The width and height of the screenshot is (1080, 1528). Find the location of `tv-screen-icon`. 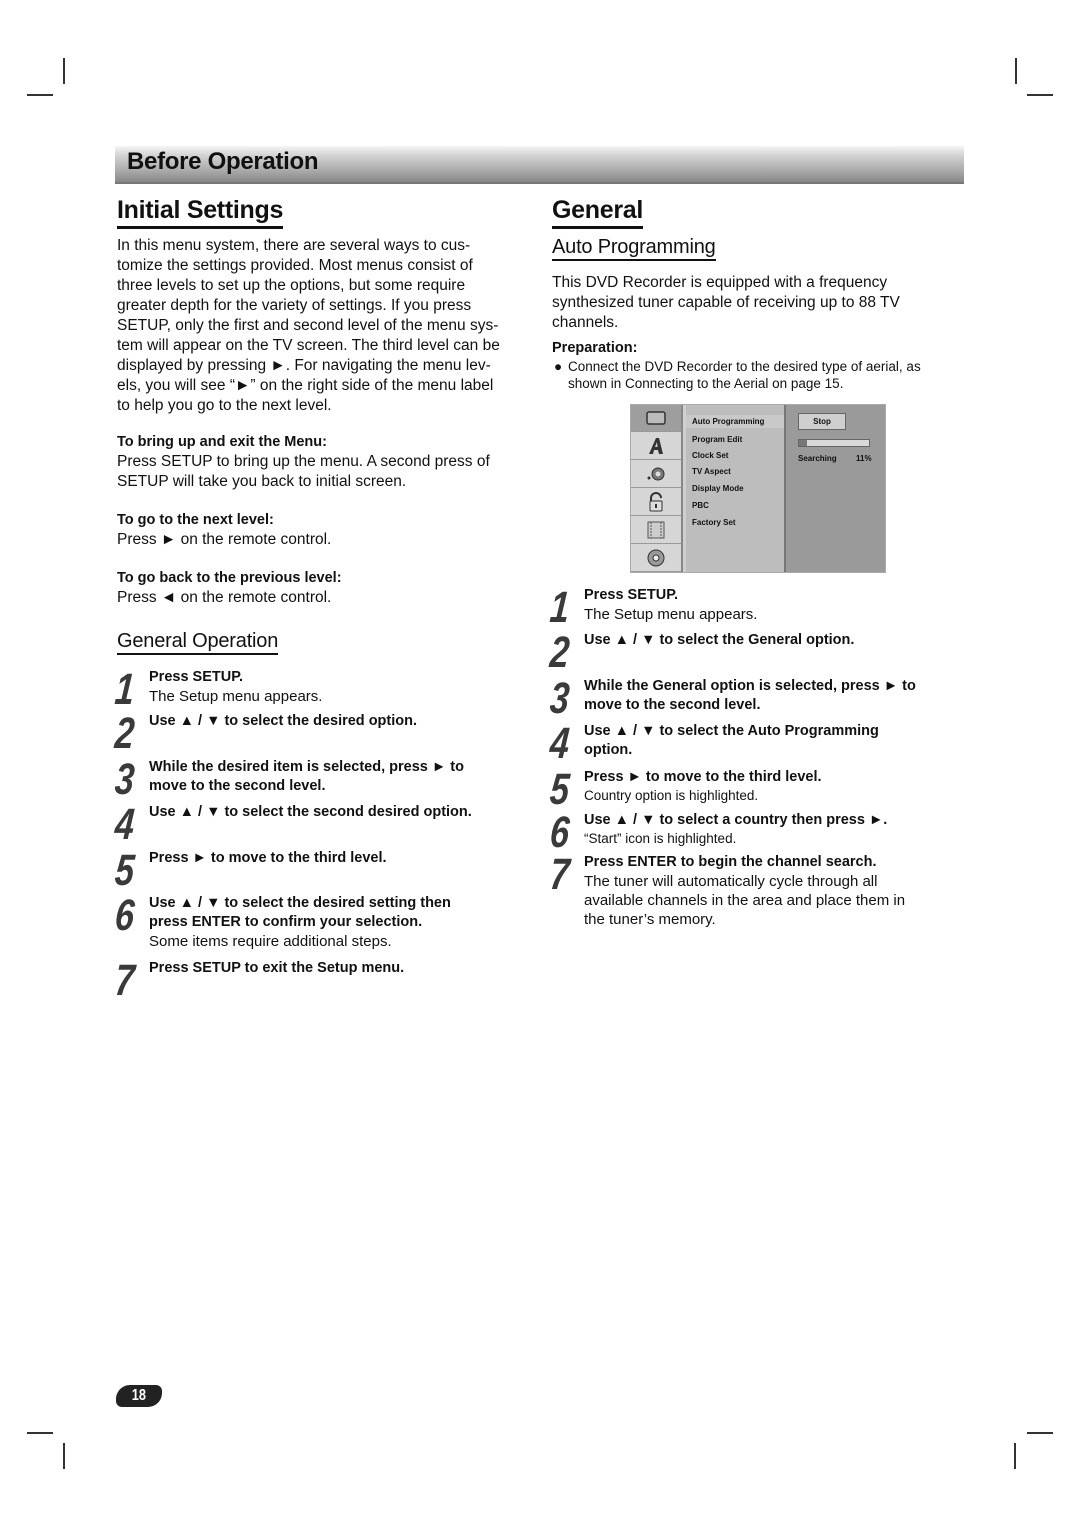

tv-screen-icon is located at coordinates (656, 418).